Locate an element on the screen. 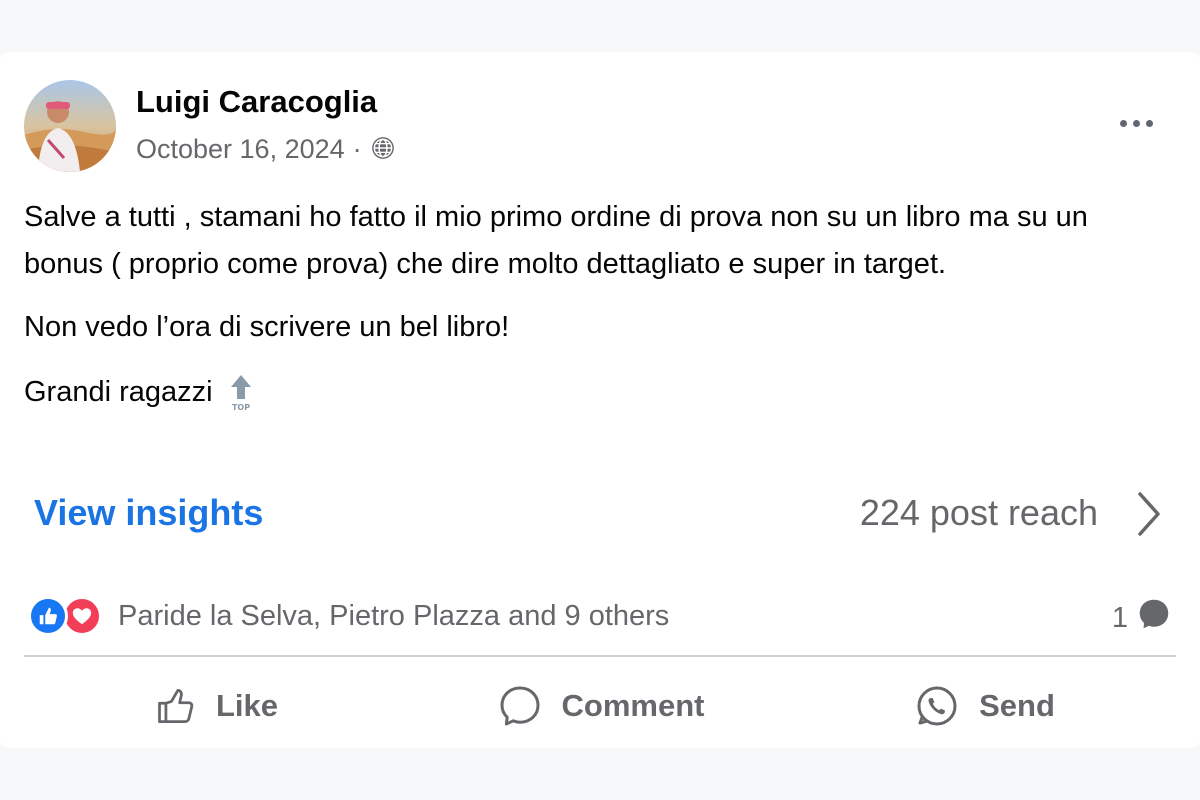  post-paragraph: Non vedo l’ora di scrivere un bel libro! is located at coordinates (267, 327).